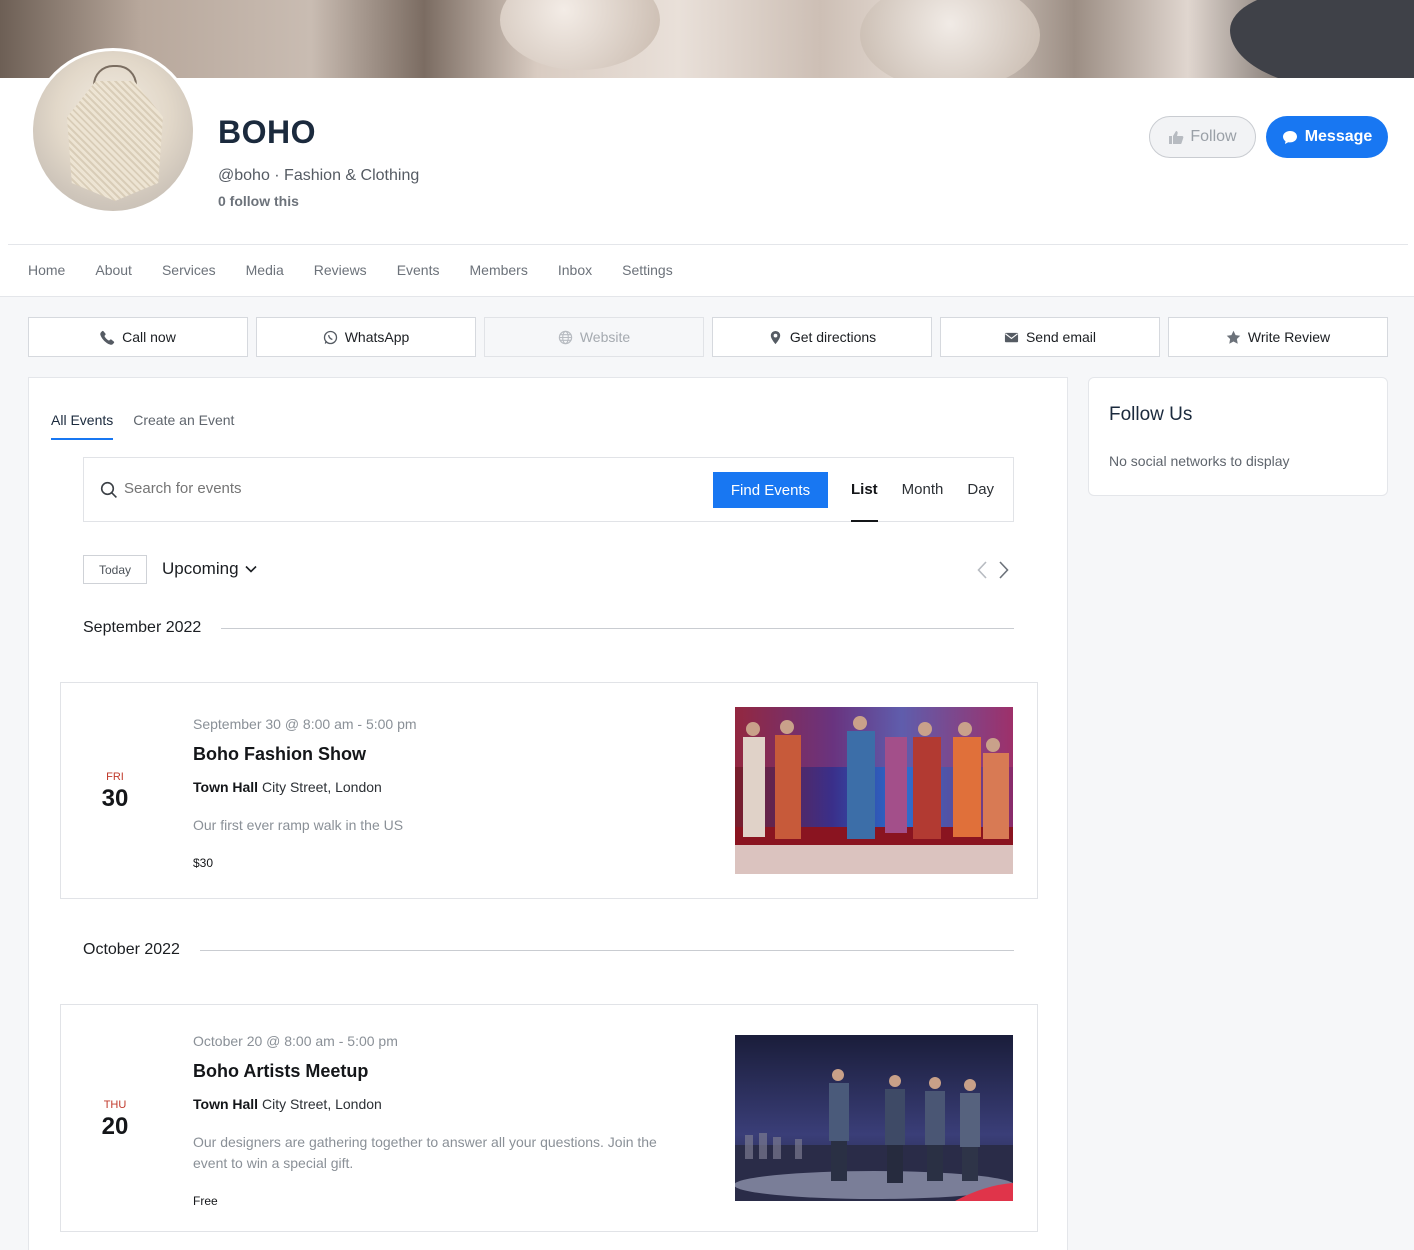  I want to click on whatsapp-label: WhatsApp, so click(377, 337).